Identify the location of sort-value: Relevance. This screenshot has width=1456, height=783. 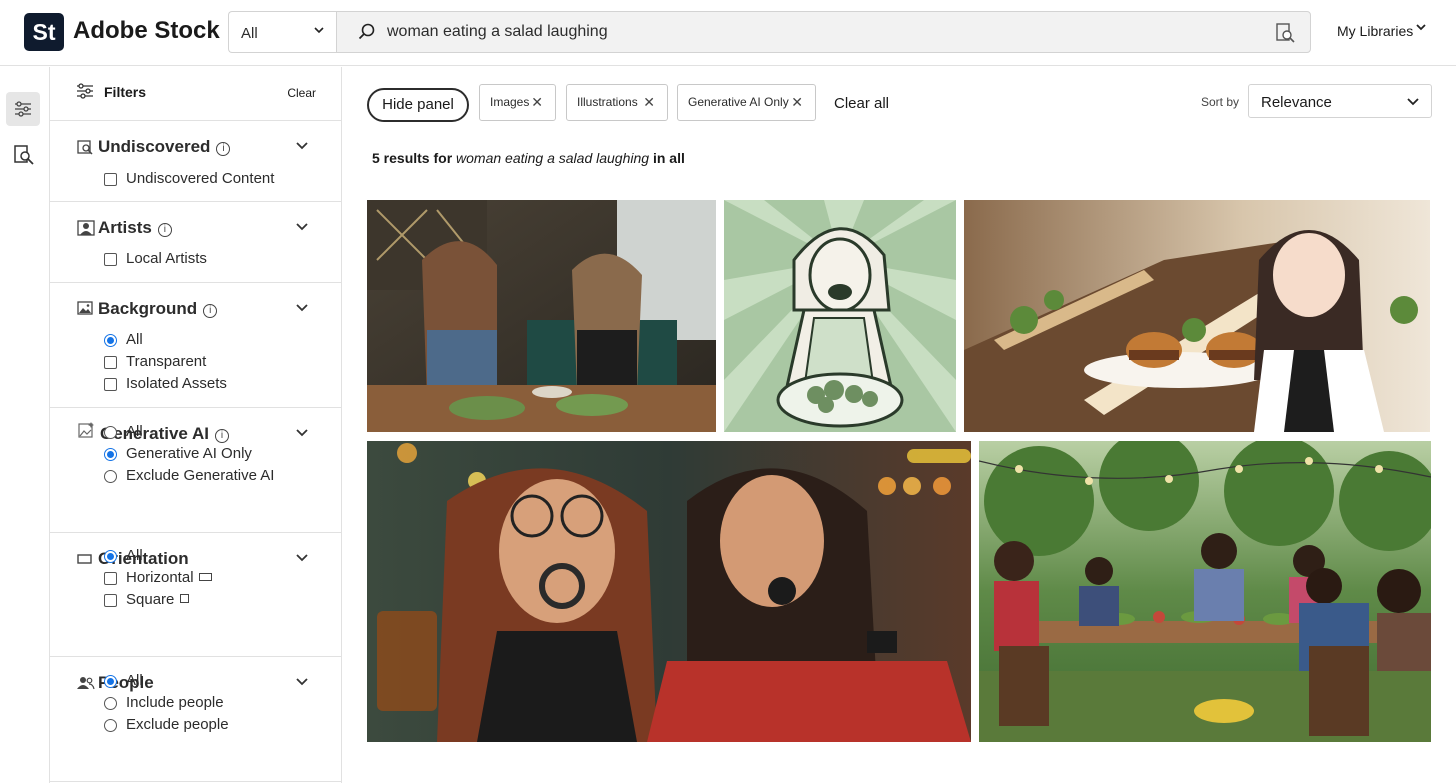
(1296, 102).